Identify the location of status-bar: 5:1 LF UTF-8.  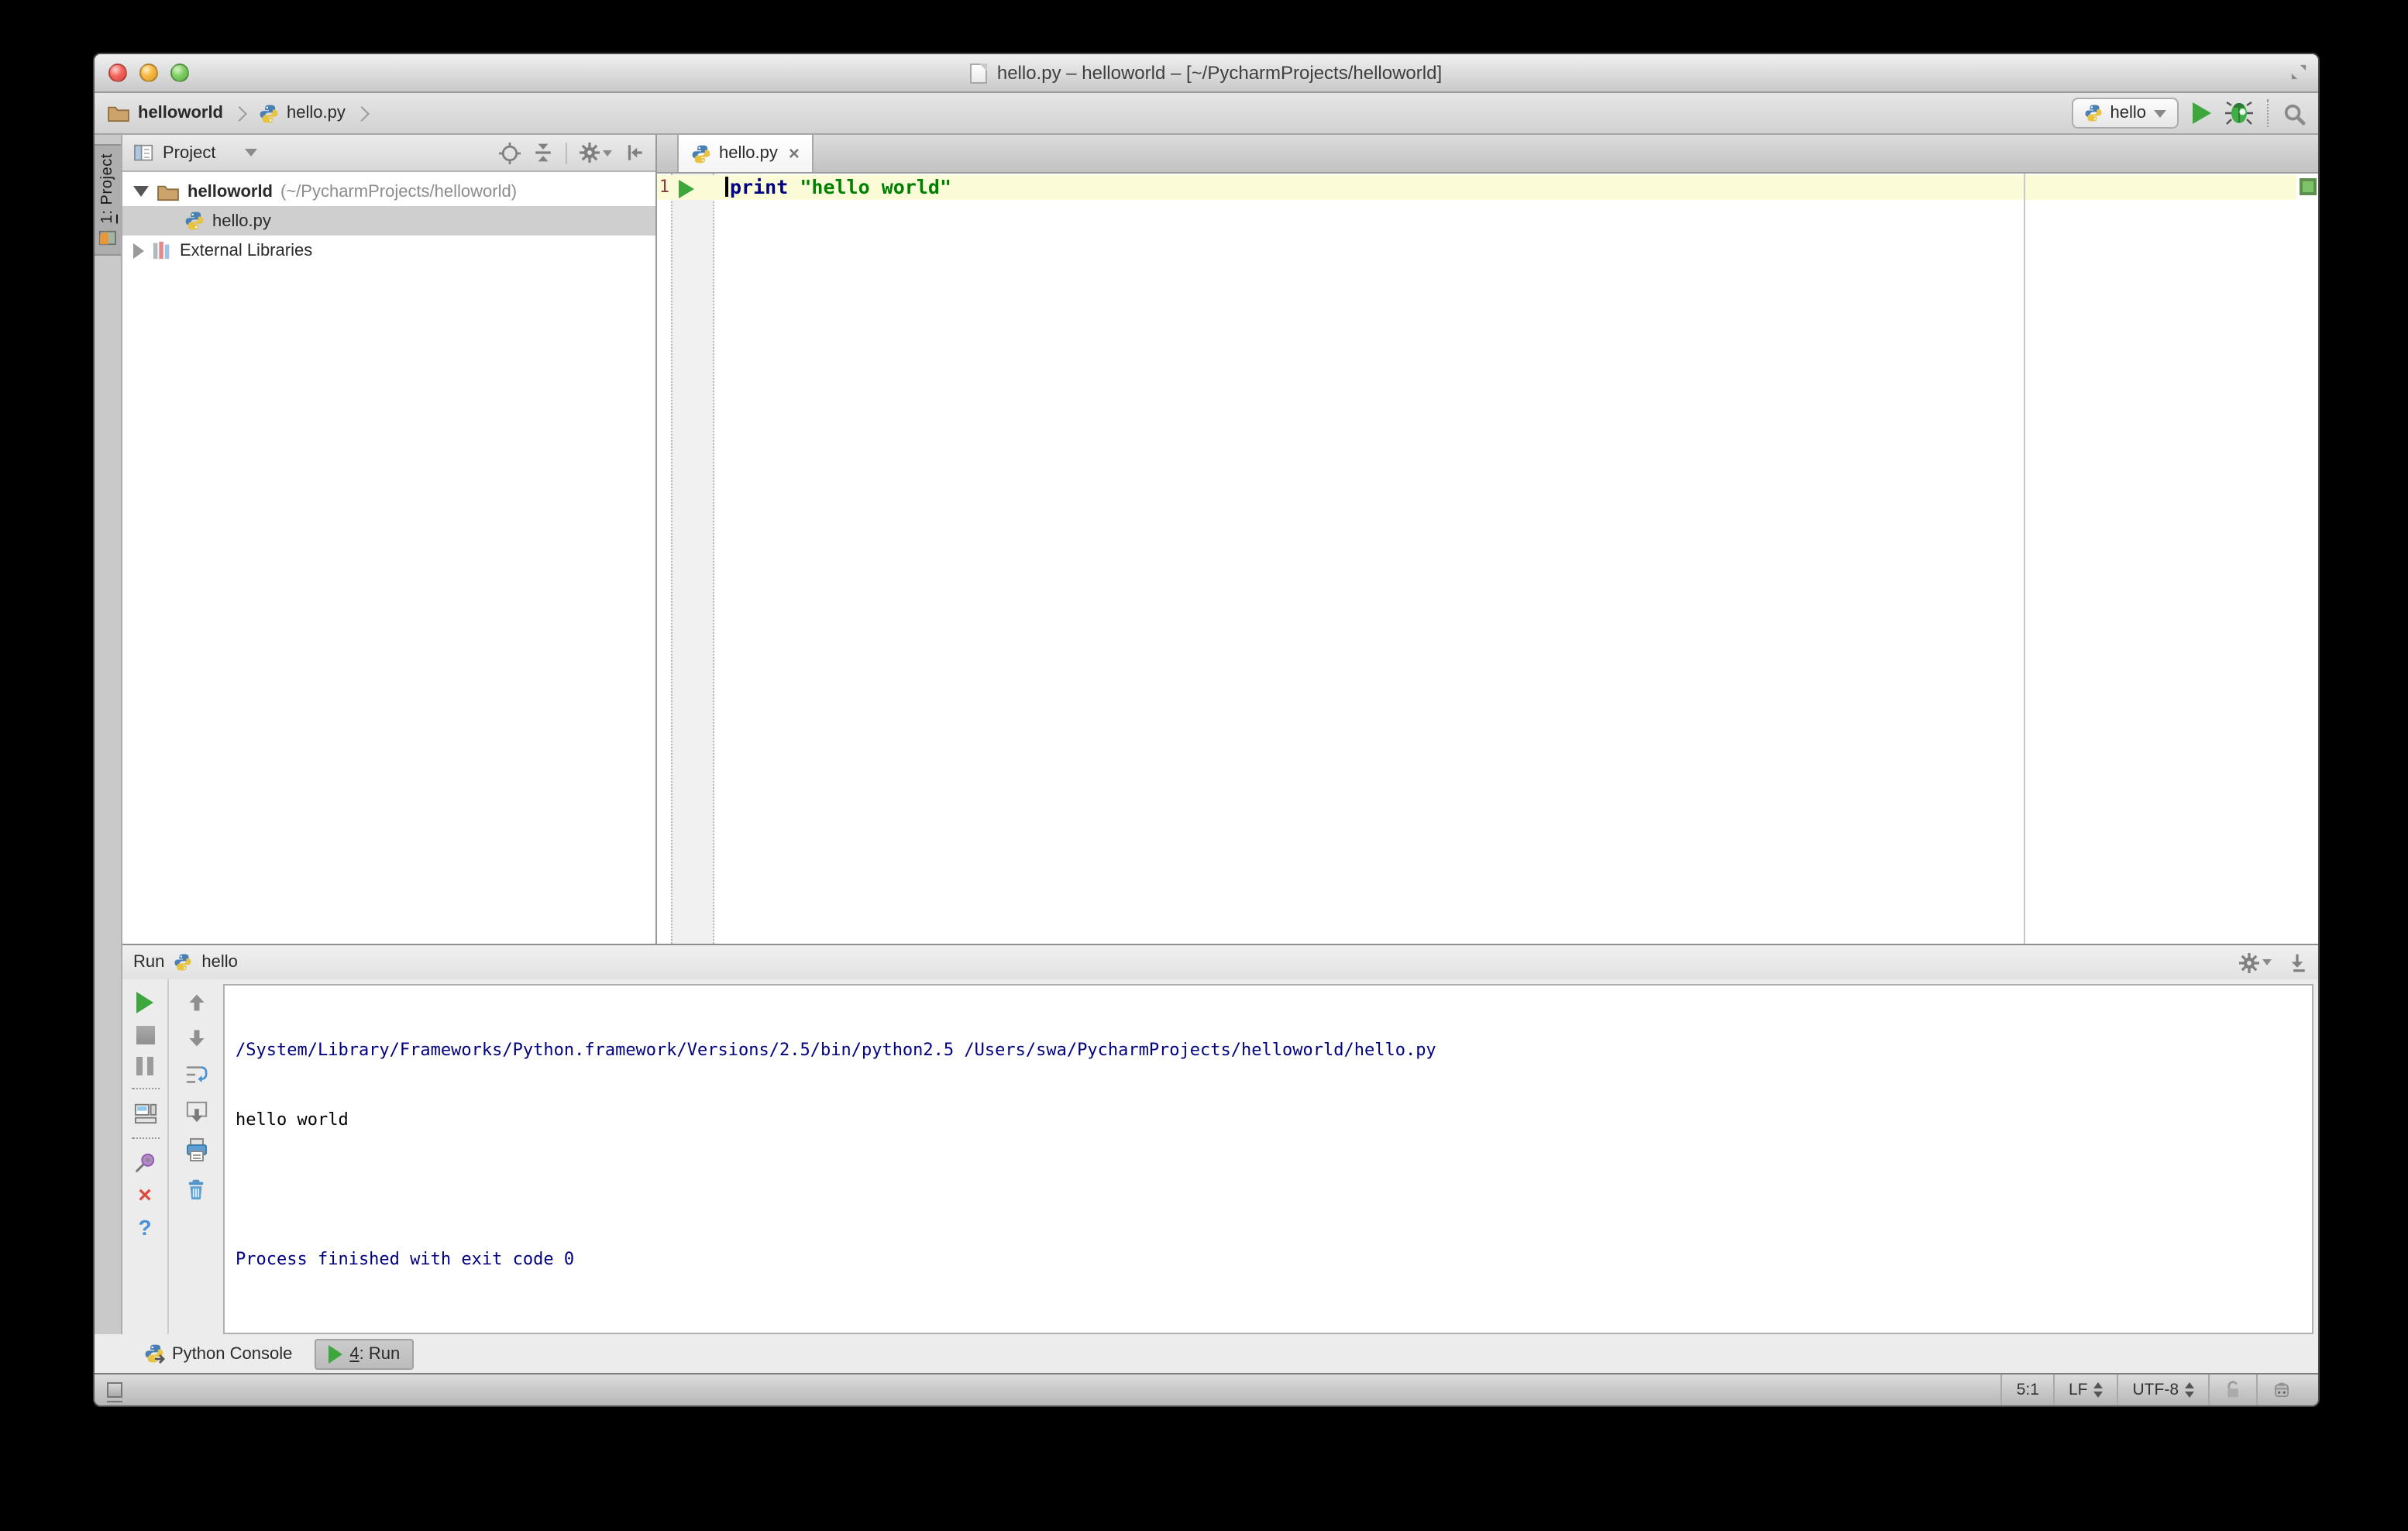
(1206, 1389).